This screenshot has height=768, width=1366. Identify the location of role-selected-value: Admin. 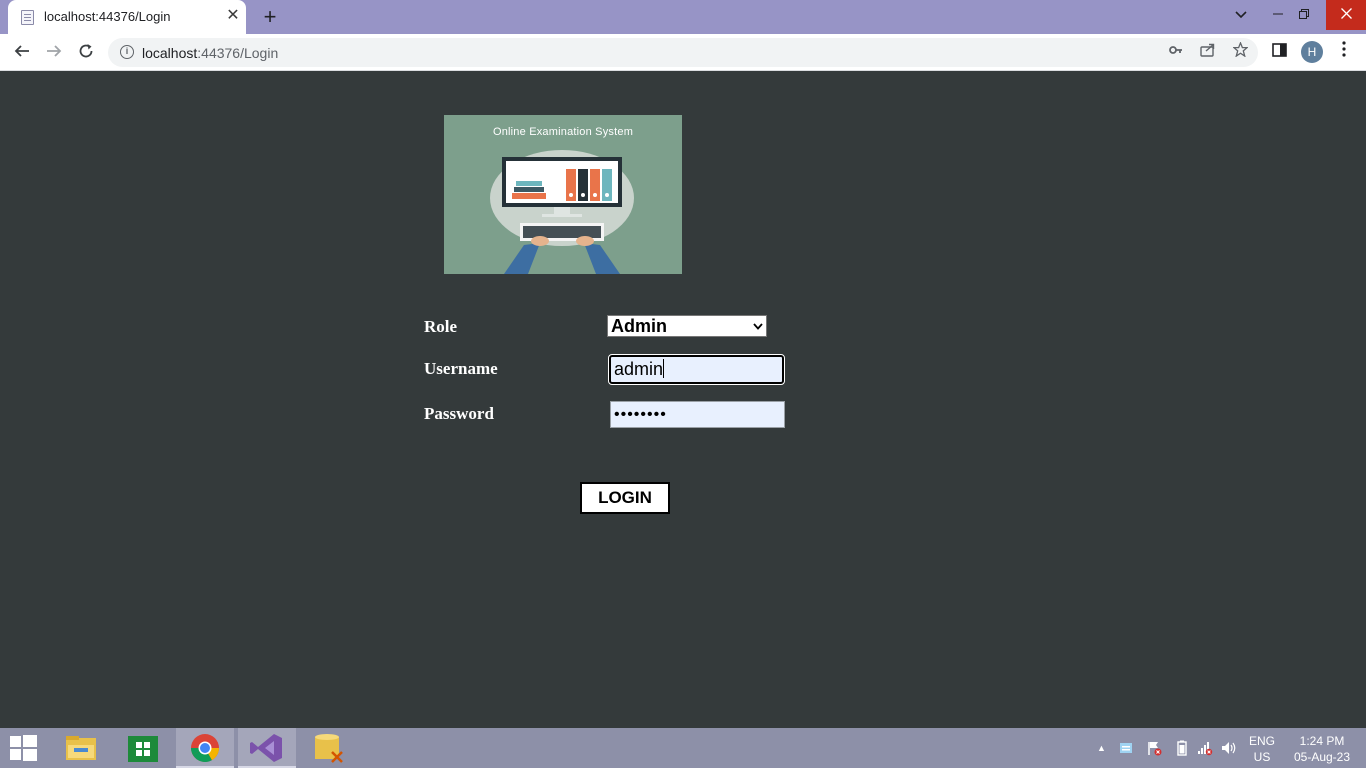
(639, 326).